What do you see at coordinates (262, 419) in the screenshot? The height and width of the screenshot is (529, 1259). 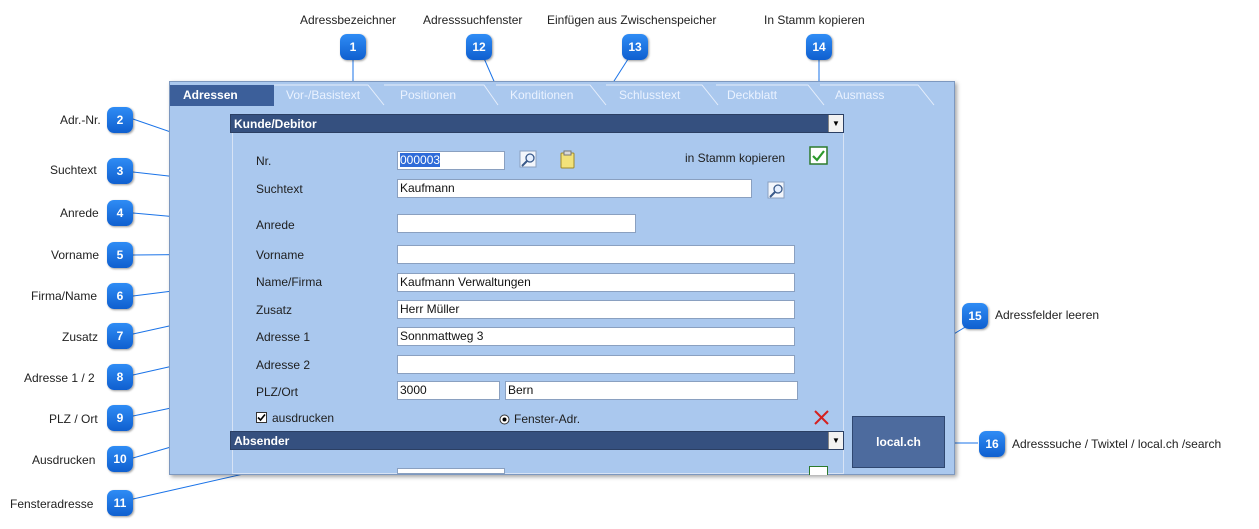 I see `ausdrucken-checkbox-icon` at bounding box center [262, 419].